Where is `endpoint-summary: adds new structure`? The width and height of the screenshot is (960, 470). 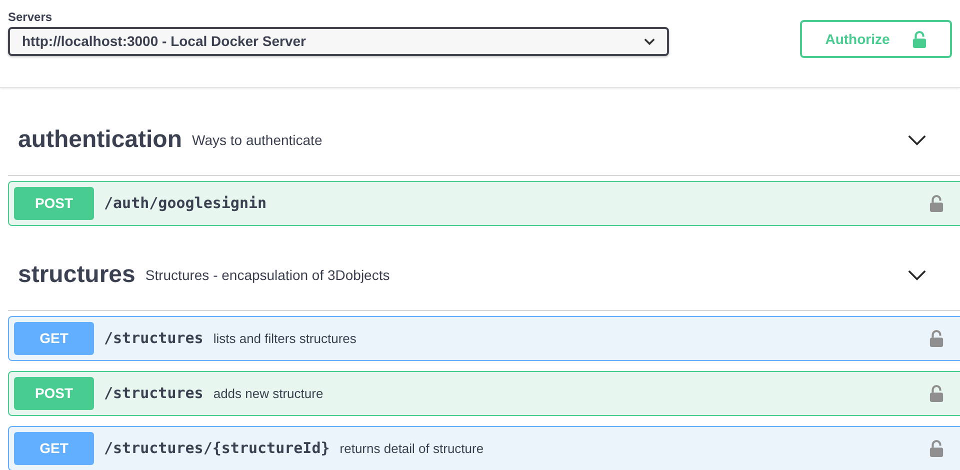 endpoint-summary: adds new structure is located at coordinates (268, 393).